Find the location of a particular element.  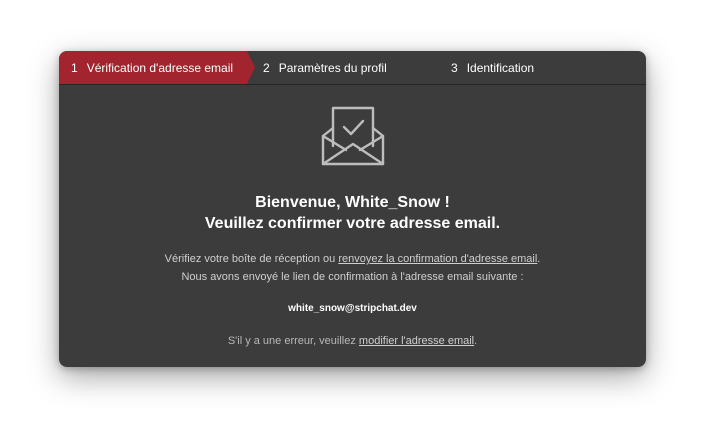

step-number: 3 is located at coordinates (454, 67).